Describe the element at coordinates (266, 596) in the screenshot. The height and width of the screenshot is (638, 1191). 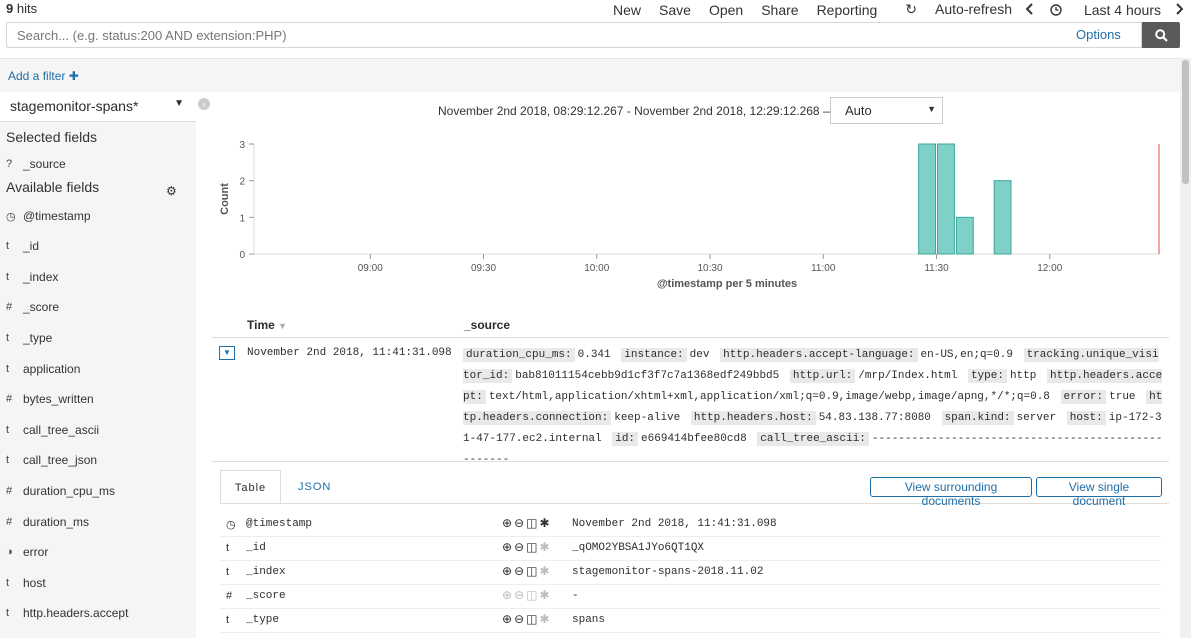
I see `detail-field-name: _score` at that location.